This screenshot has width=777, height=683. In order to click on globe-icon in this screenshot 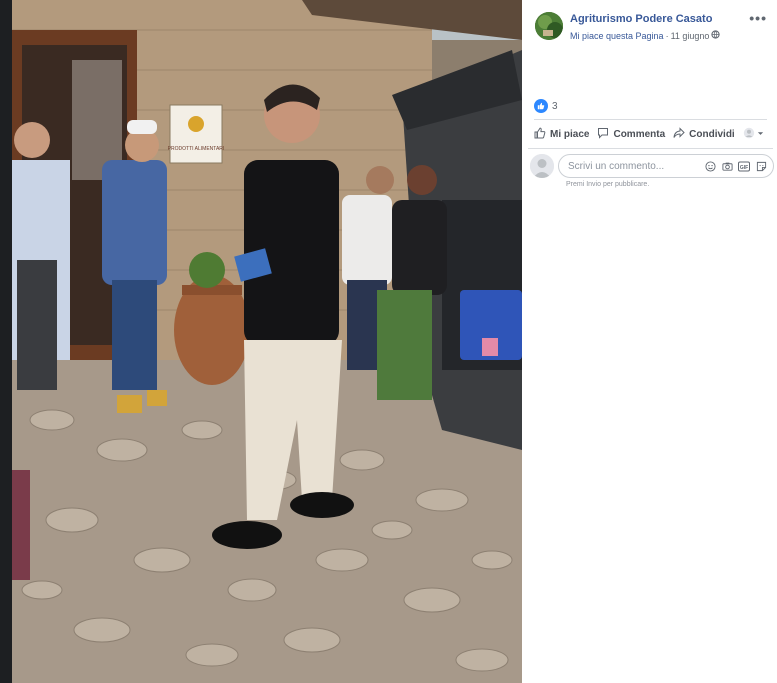, I will do `click(716, 35)`.